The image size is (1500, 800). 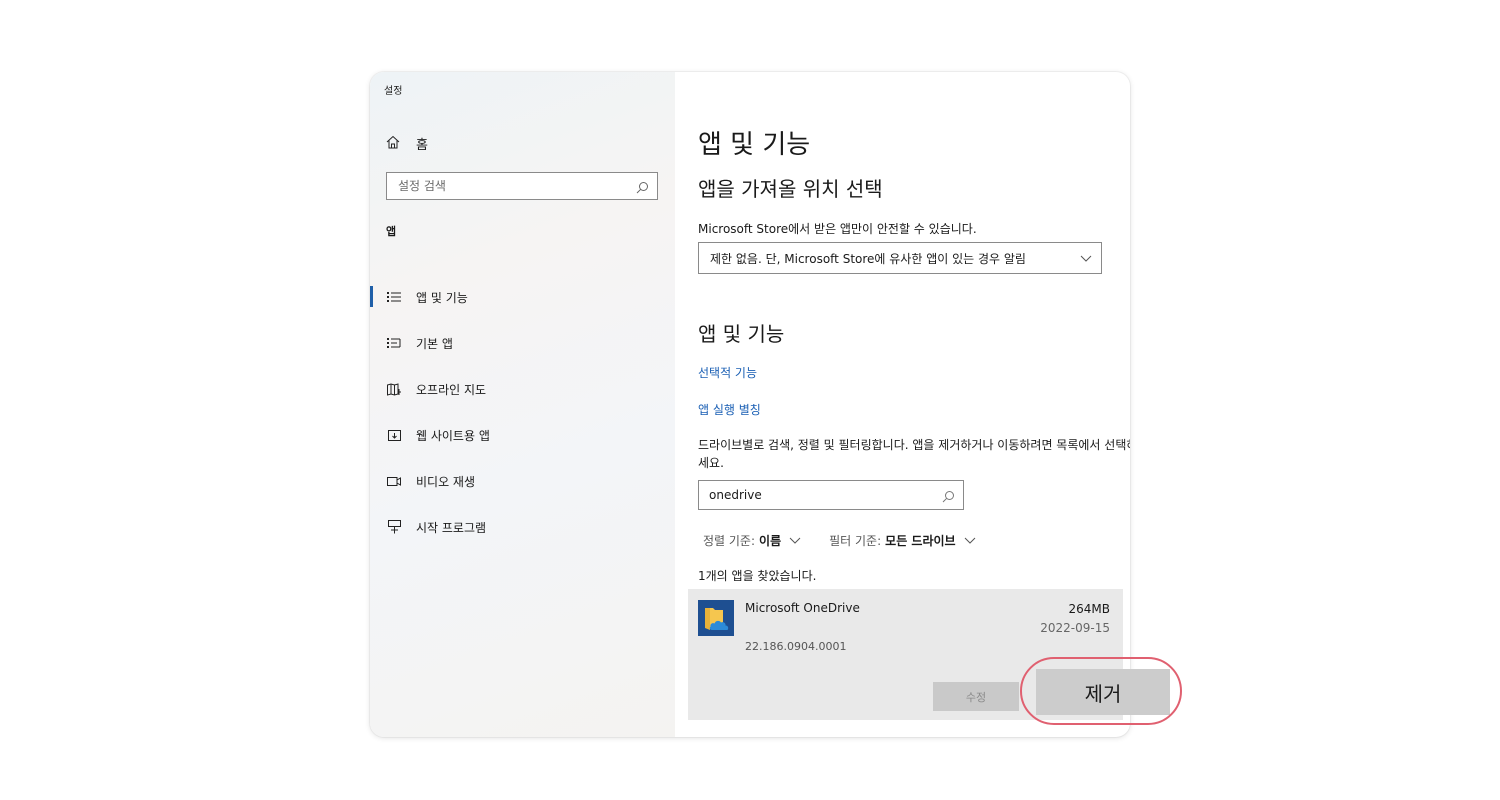 What do you see at coordinates (522, 297) in the screenshot?
I see `sidebar-item-apps-features: 앱 및 기능` at bounding box center [522, 297].